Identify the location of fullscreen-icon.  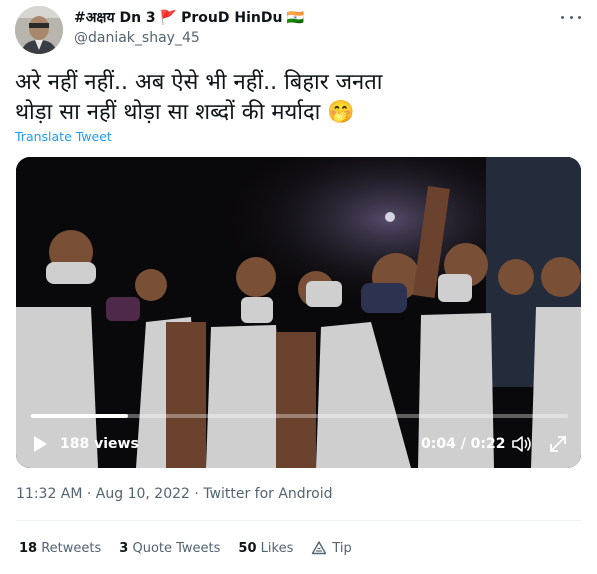
(558, 444).